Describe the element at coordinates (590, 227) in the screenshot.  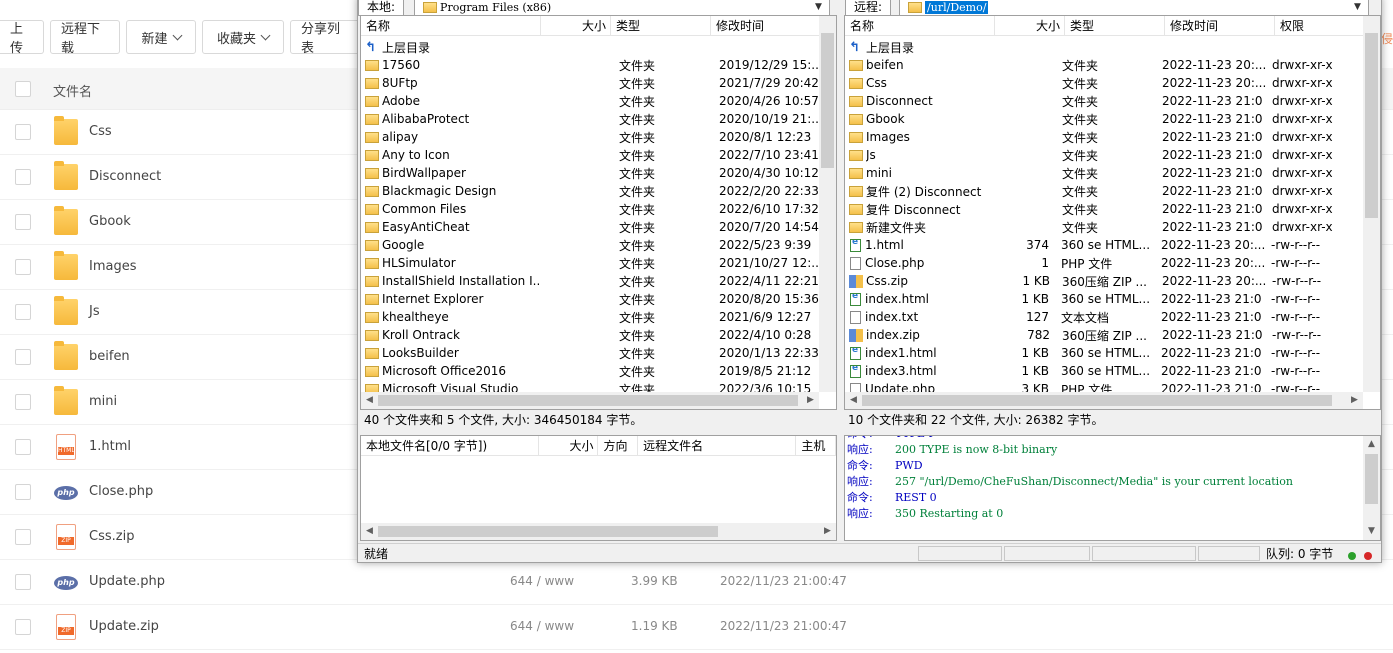
I see `list-item: EasyAntiCheat 文件夹 2020/7/20 14:54` at that location.